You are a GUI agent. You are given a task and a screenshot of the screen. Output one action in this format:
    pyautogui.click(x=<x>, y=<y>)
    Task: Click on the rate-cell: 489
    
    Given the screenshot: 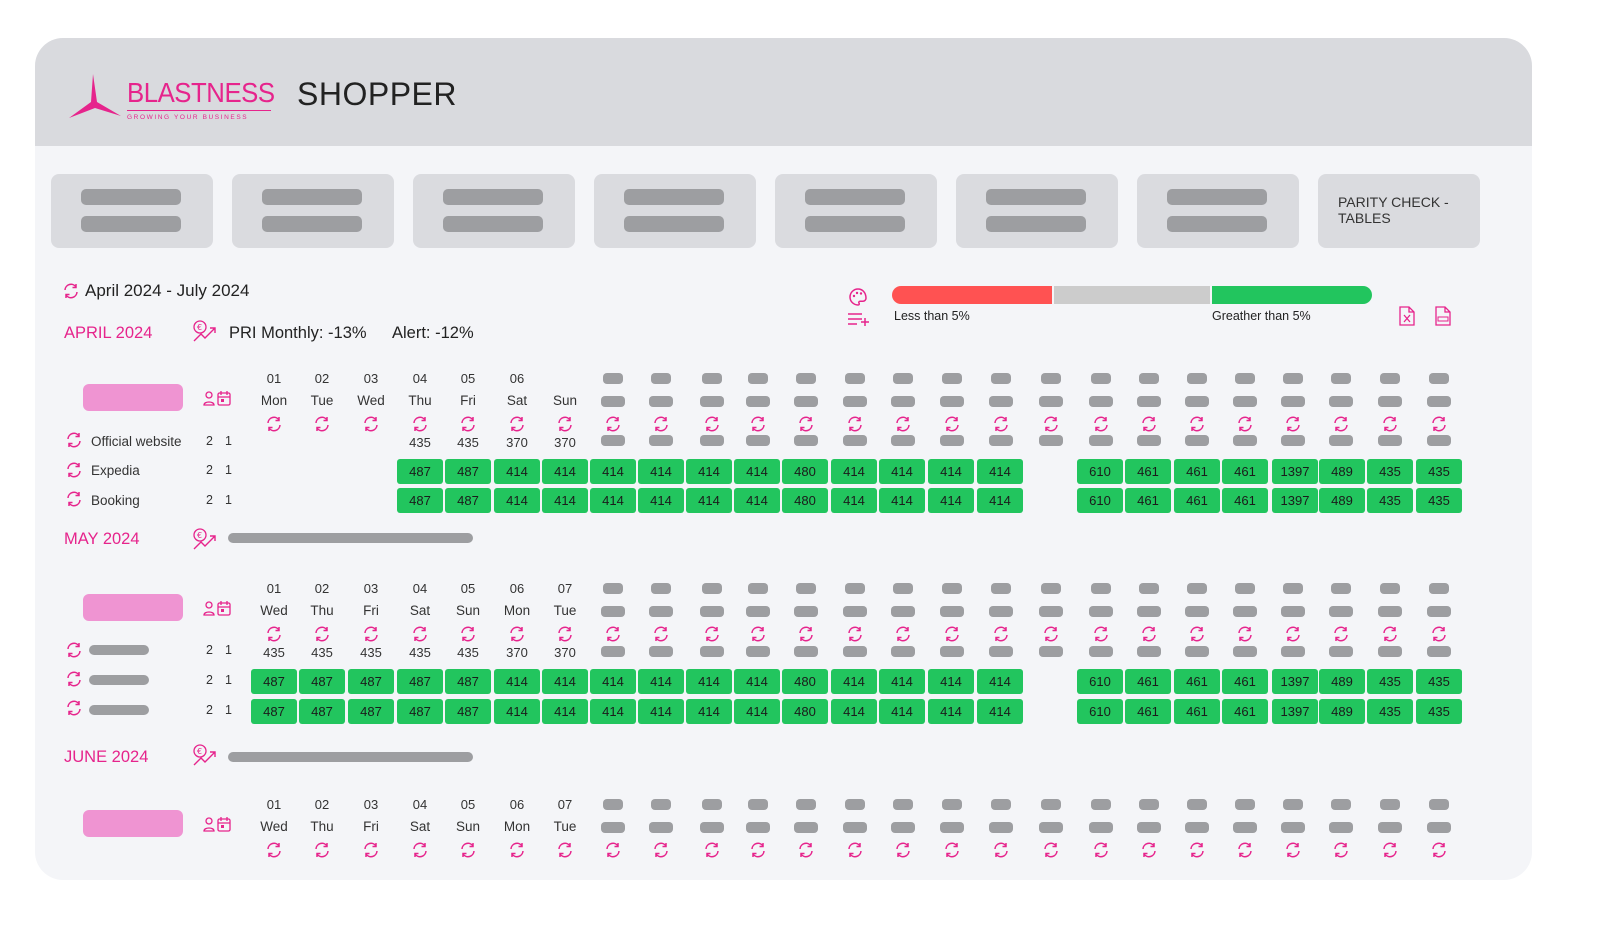 What is the action you would take?
    pyautogui.click(x=1342, y=711)
    